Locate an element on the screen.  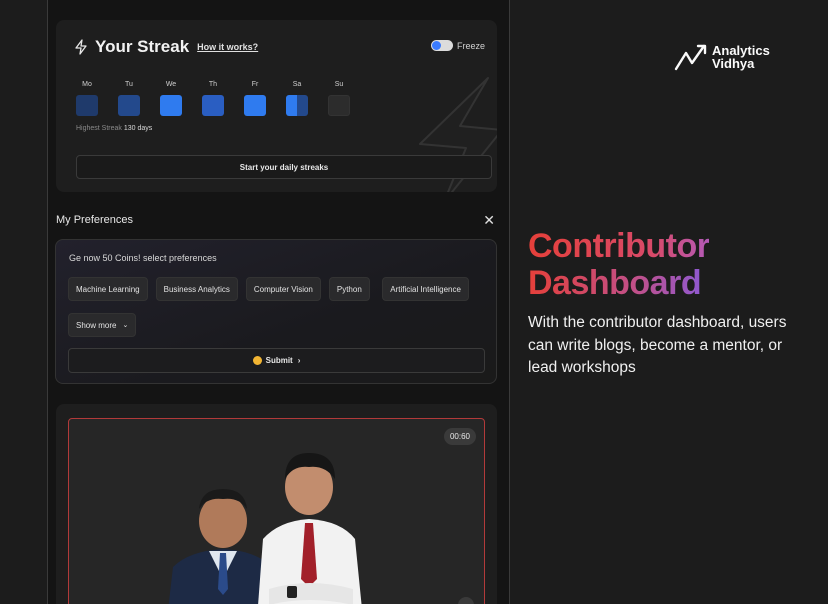
highest-streak: Highest Streak 130 days is located at coordinates (114, 128).